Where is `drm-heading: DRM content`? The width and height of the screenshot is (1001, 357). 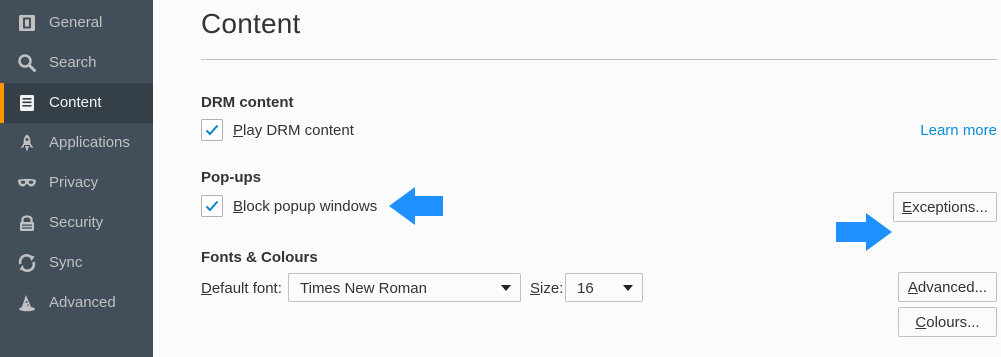 drm-heading: DRM content is located at coordinates (247, 102).